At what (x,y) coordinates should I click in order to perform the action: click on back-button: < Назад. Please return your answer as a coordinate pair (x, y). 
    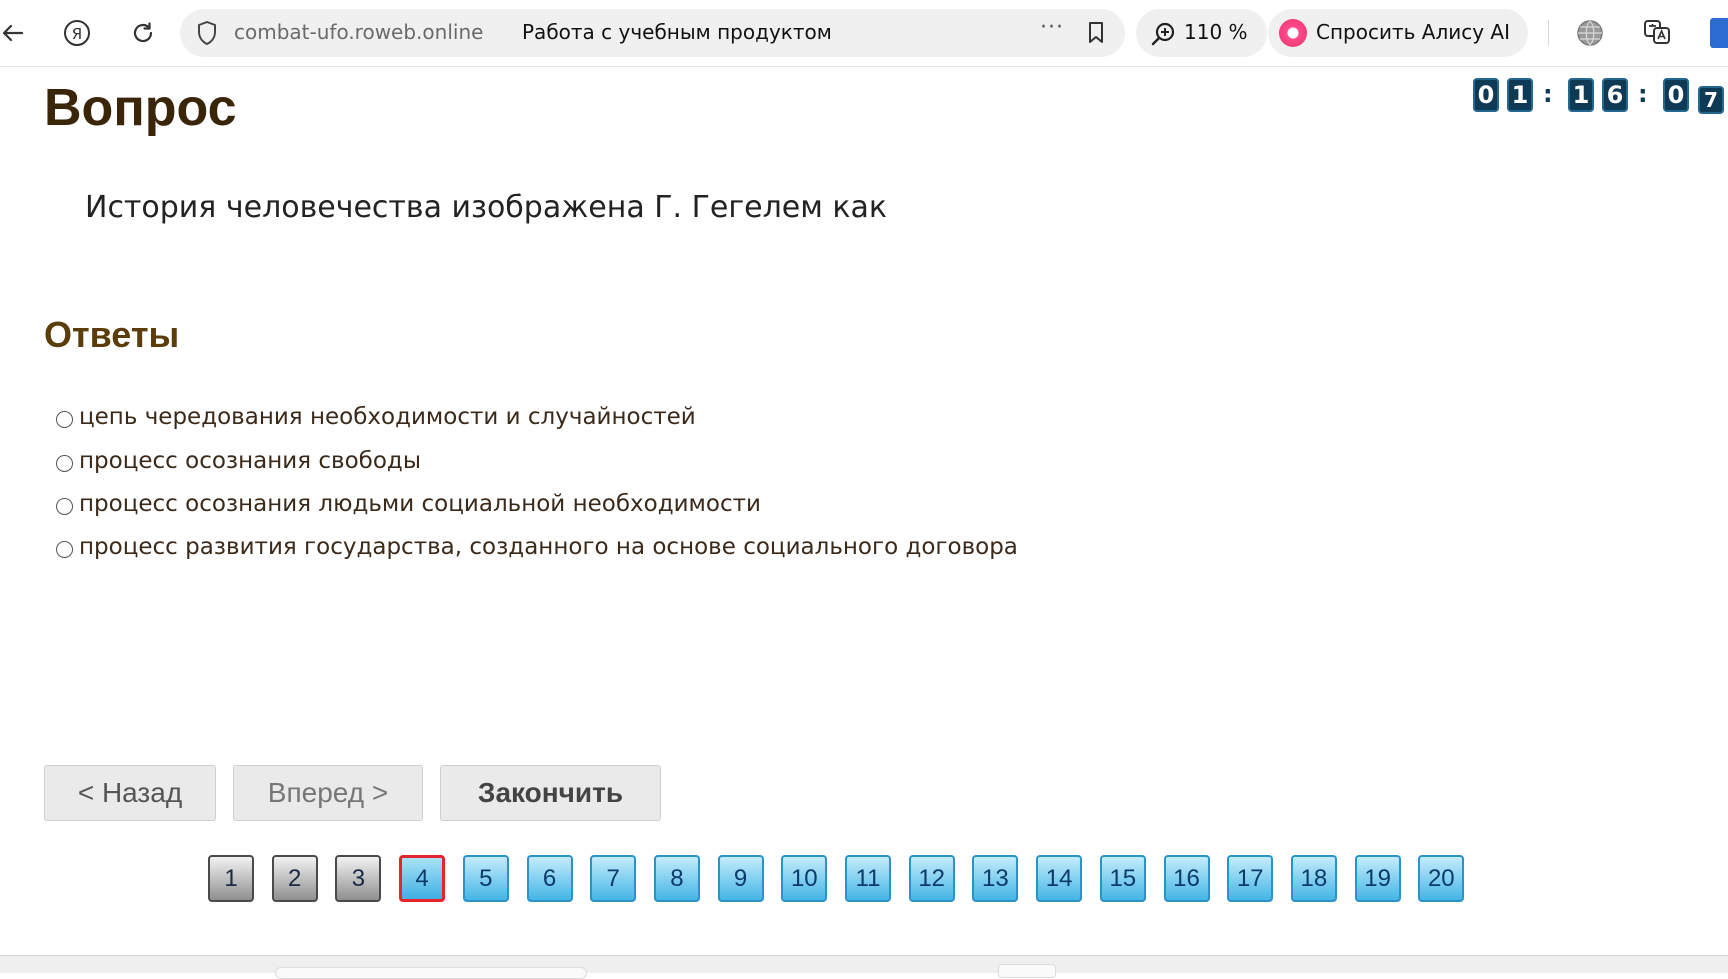
    Looking at the image, I should click on (130, 793).